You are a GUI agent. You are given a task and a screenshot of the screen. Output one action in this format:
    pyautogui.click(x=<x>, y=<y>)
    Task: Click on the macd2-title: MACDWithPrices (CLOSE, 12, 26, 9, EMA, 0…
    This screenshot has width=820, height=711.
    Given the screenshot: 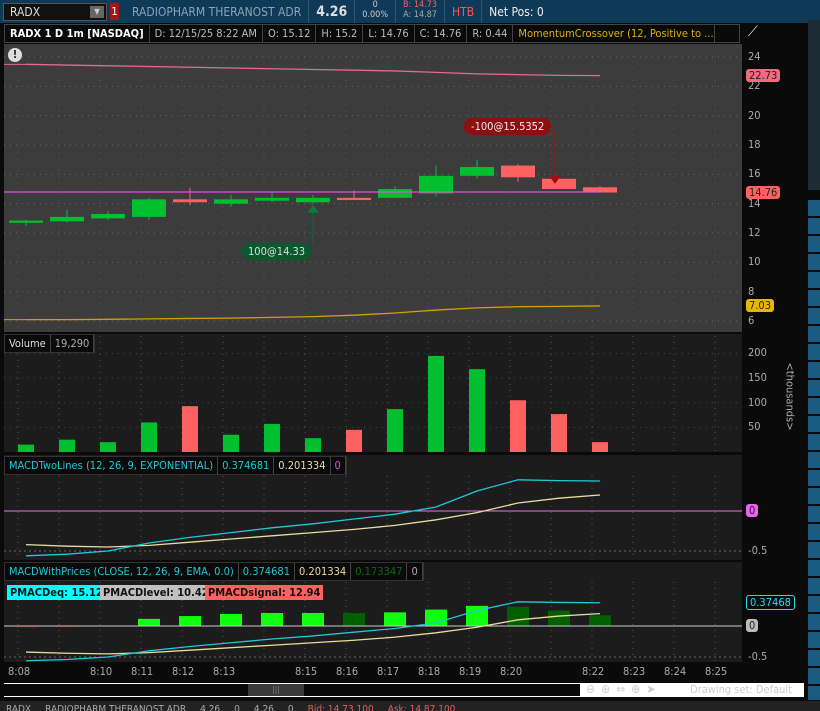 What is the action you would take?
    pyautogui.click(x=122, y=571)
    